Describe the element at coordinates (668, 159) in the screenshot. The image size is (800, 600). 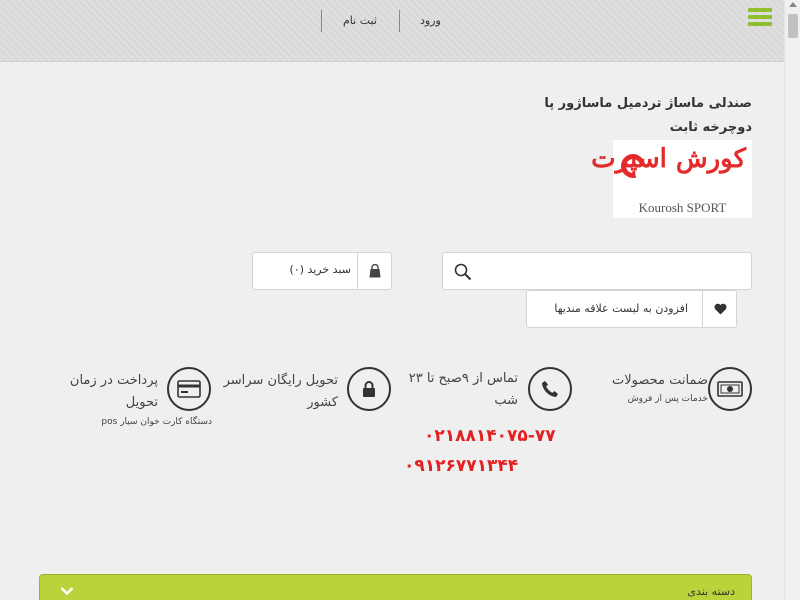
I see `logo-text-fa: کورش اسپرت` at that location.